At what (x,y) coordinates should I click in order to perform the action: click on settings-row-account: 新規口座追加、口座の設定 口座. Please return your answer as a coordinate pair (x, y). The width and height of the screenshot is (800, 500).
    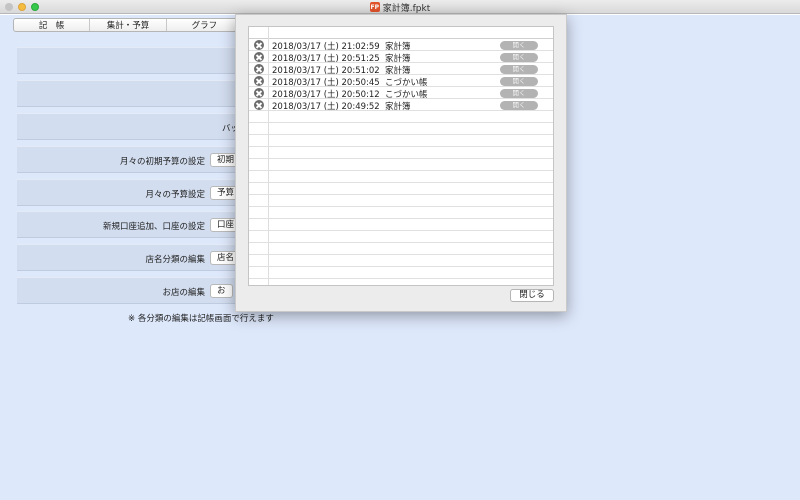
    Looking at the image, I should click on (132, 224).